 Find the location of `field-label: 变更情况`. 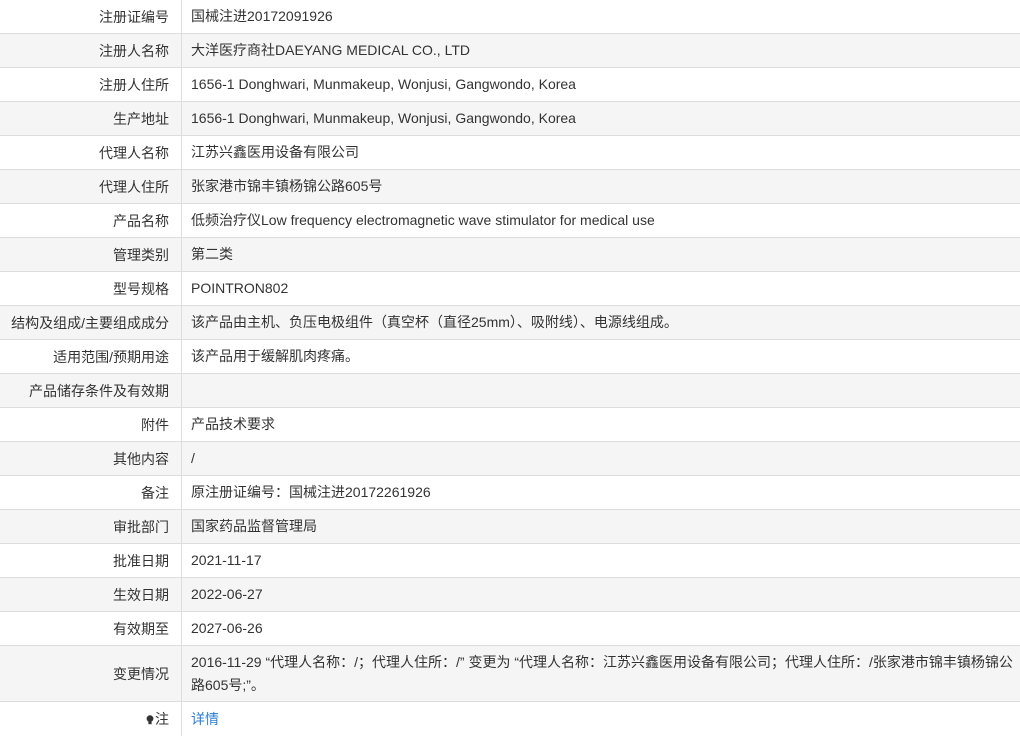

field-label: 变更情况 is located at coordinates (91, 673).